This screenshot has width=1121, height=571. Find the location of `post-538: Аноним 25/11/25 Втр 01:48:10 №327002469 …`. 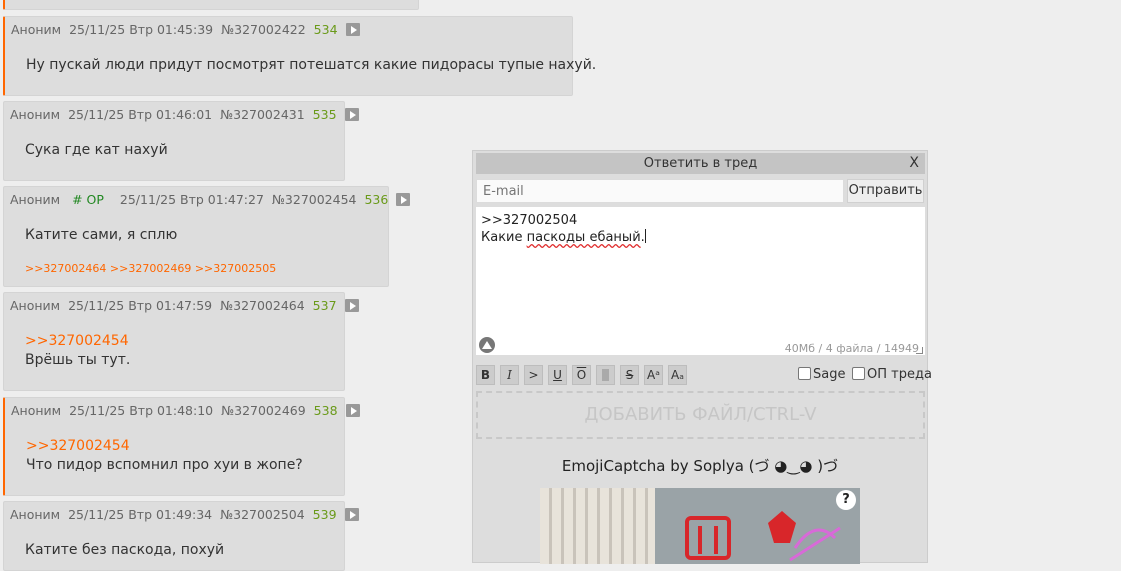

post-538: Аноним 25/11/25 Втр 01:48:10 №327002469 … is located at coordinates (181, 446).